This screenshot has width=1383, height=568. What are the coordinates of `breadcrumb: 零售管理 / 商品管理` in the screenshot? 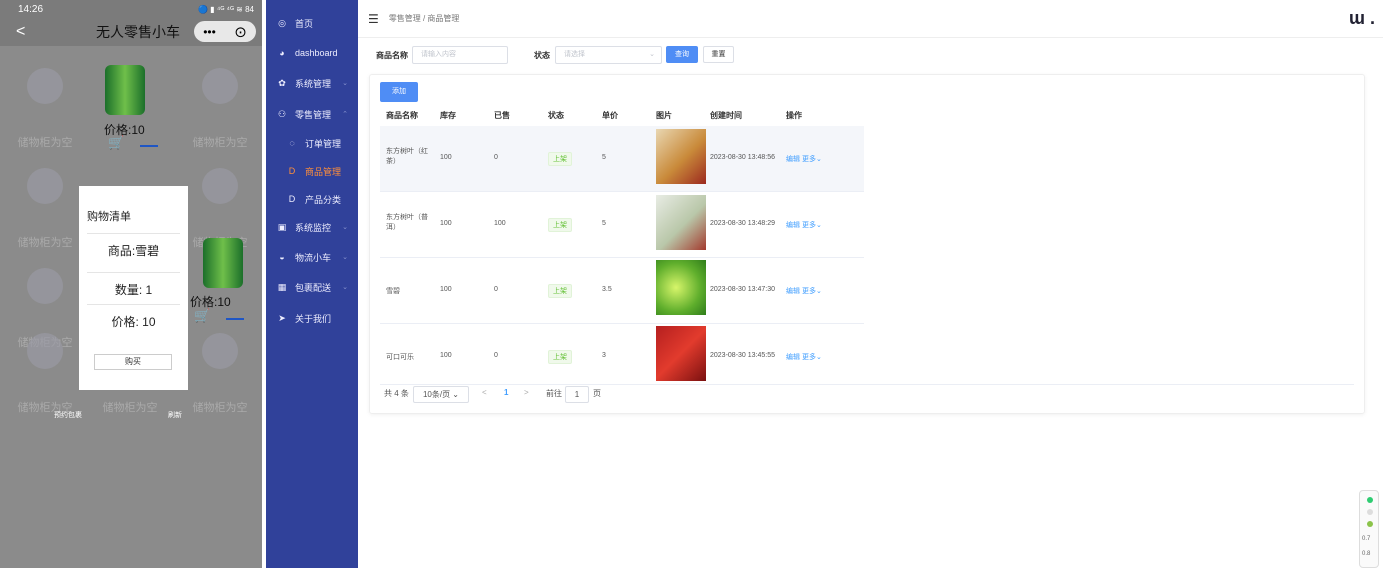 It's located at (424, 18).